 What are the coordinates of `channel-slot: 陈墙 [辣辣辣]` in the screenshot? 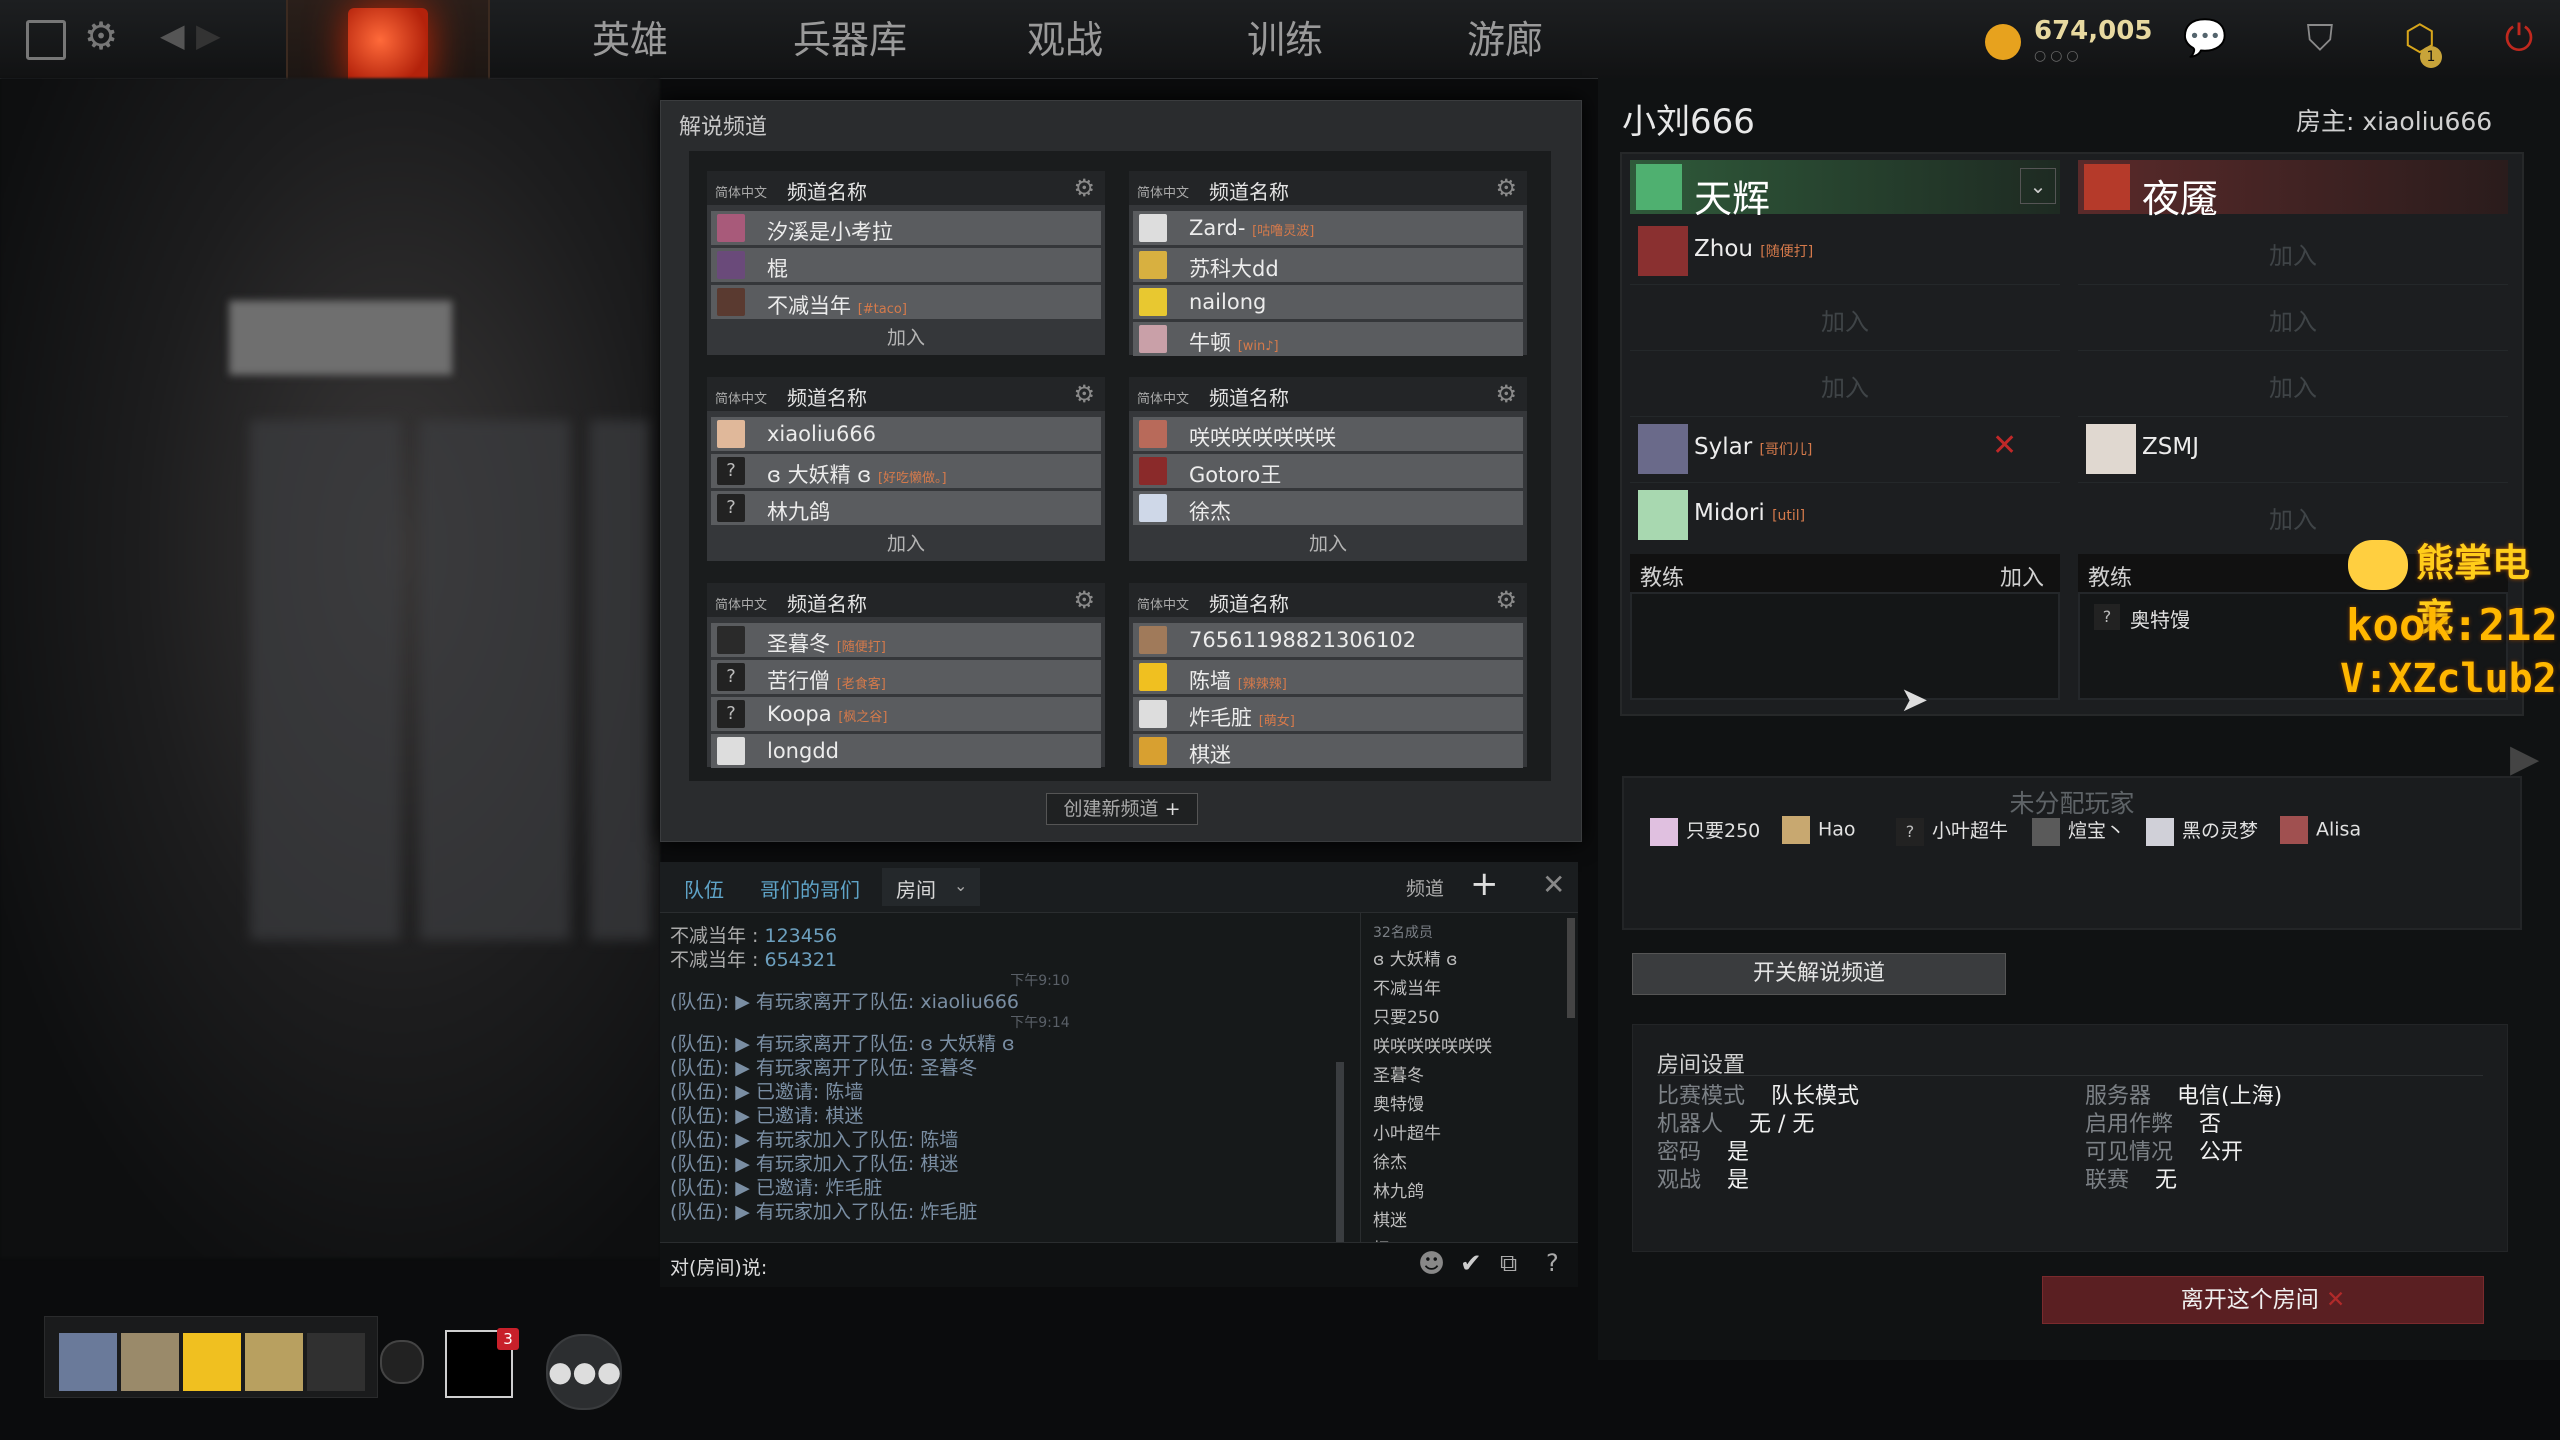 It's located at (1328, 677).